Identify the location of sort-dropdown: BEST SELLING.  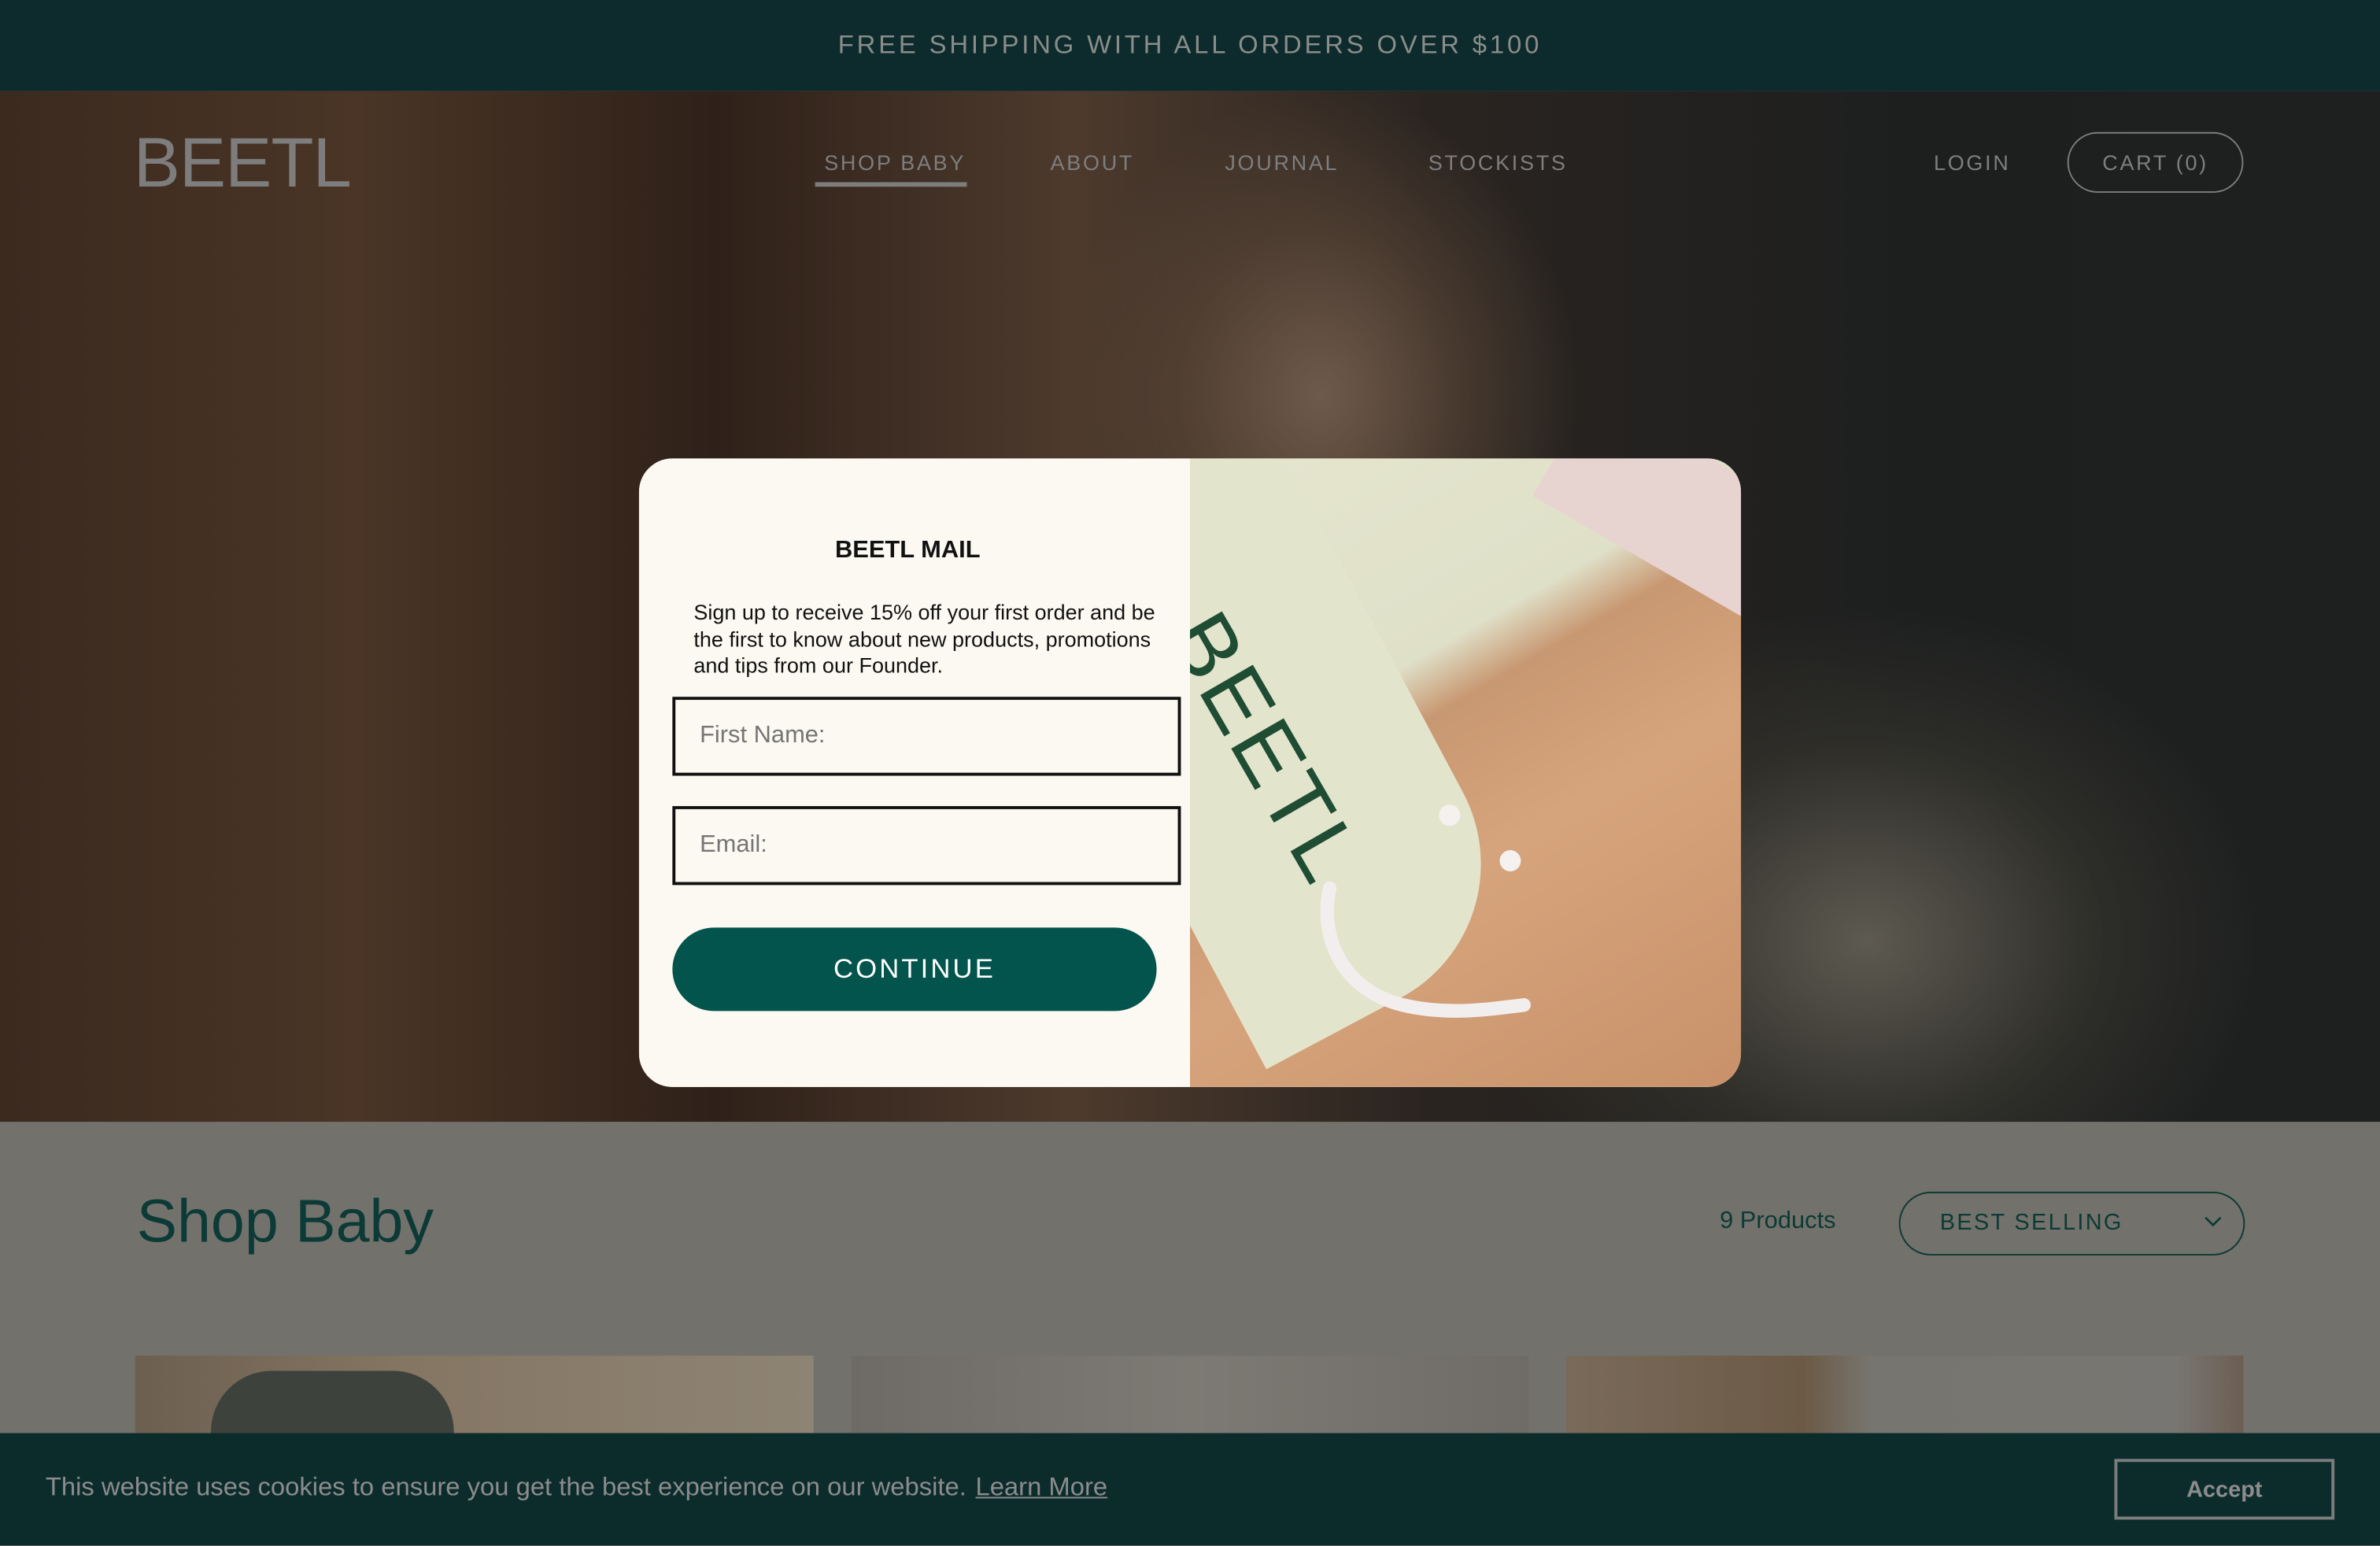
(2071, 1223).